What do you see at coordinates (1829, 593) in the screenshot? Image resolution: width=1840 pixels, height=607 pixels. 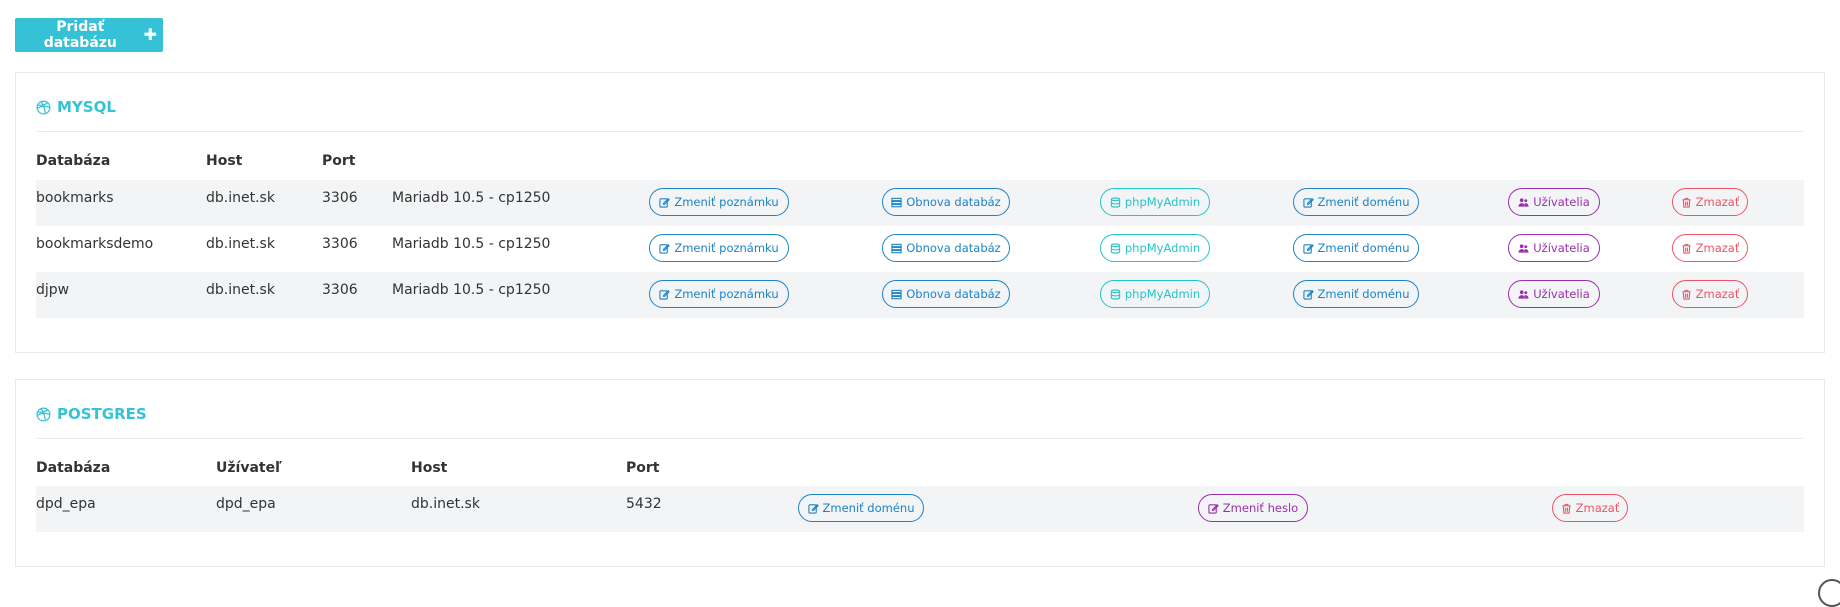 I see `scroll-to-top-icon` at bounding box center [1829, 593].